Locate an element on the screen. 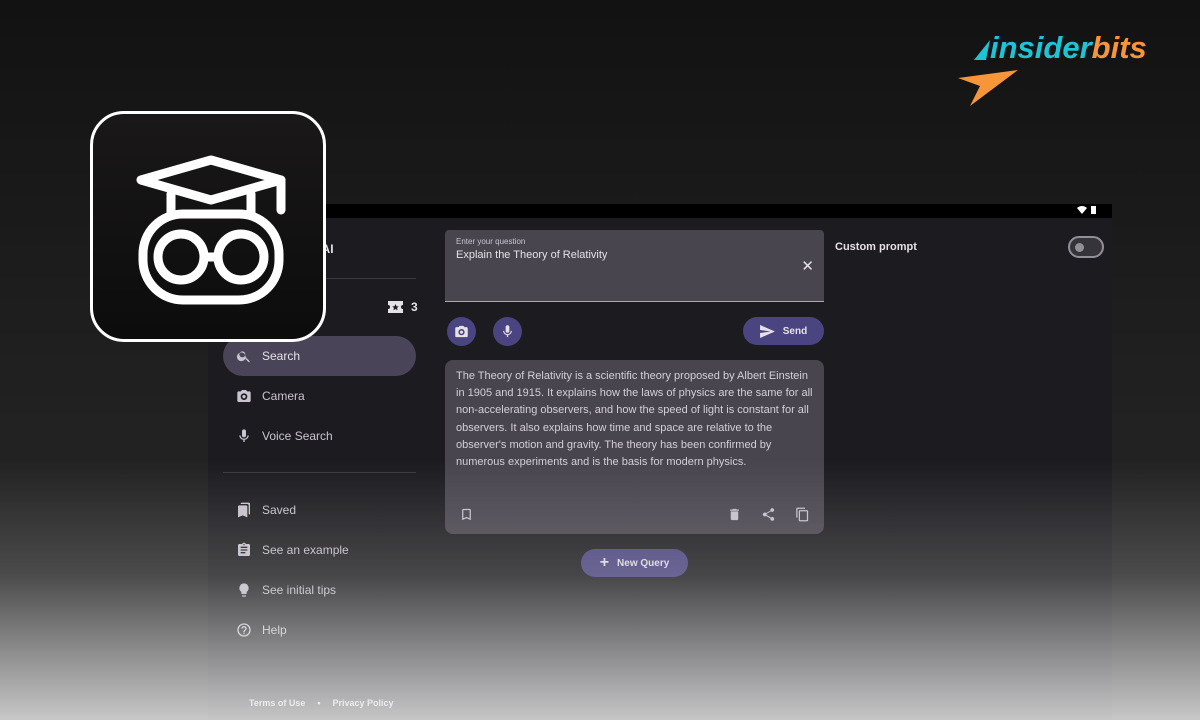  copy-icon is located at coordinates (802, 514).